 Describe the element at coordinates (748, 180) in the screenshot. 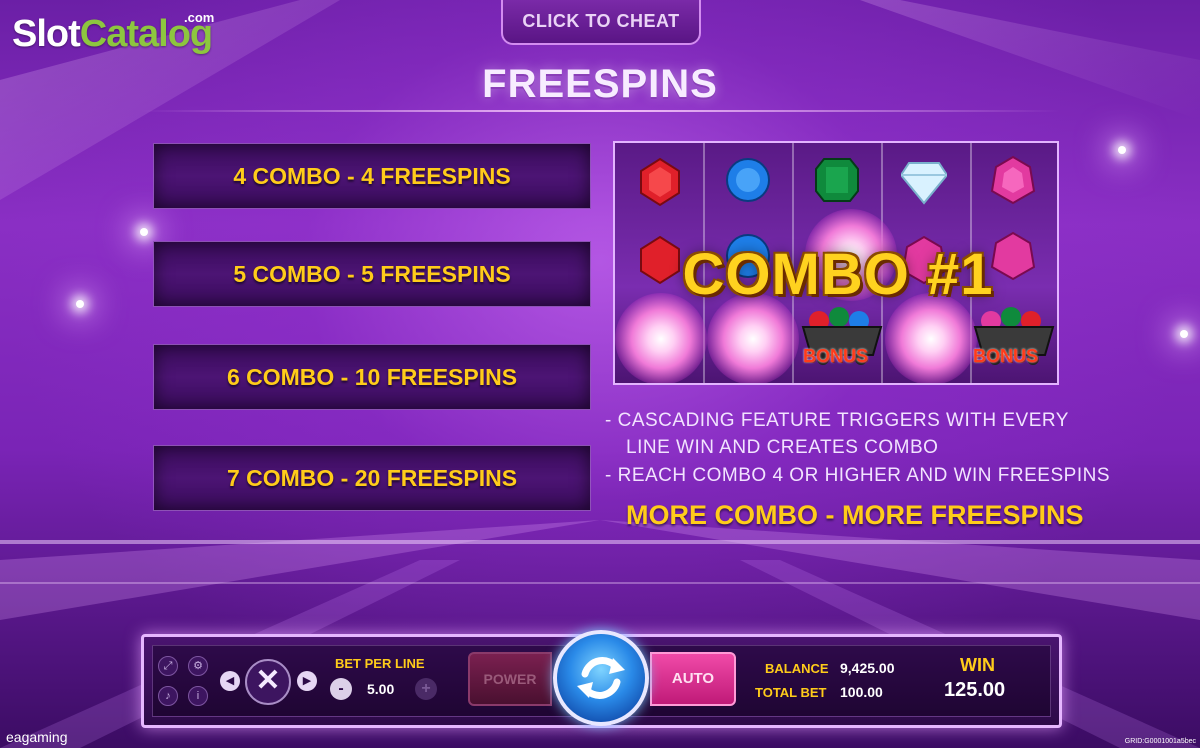

I see `blue-gem-icon` at that location.